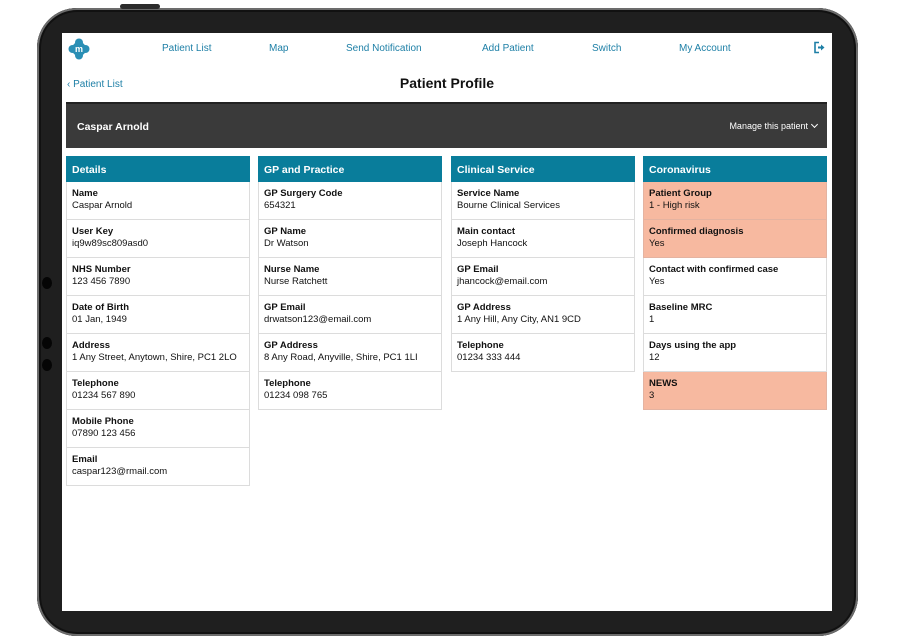  I want to click on field-label: Name, so click(85, 193).